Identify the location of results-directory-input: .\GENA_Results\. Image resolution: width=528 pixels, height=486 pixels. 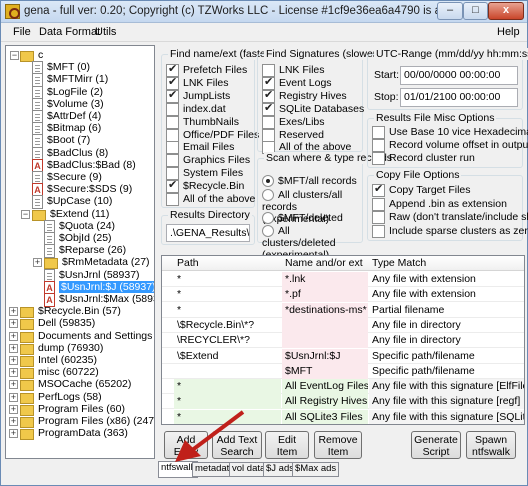
(208, 233).